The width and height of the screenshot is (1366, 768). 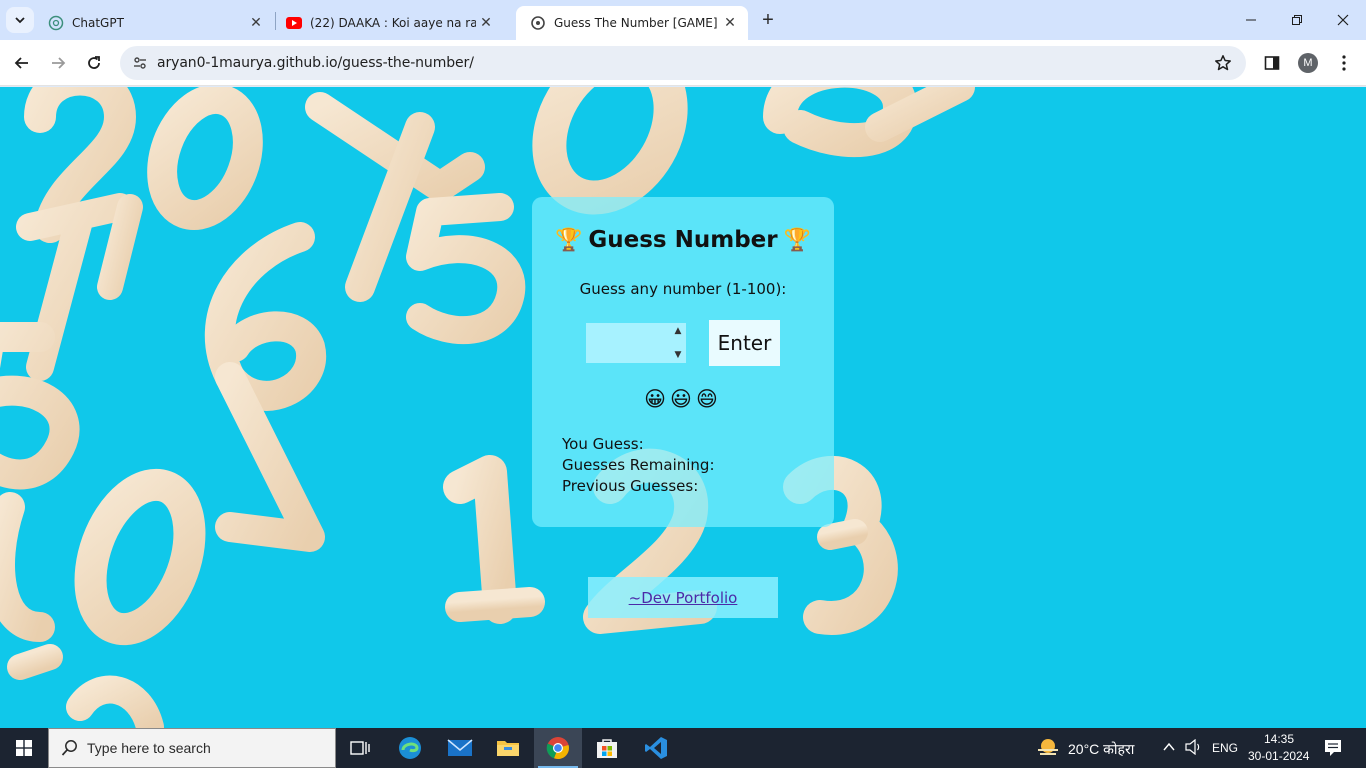 I want to click on tab-title: Guess The Number [GAME], so click(x=636, y=23).